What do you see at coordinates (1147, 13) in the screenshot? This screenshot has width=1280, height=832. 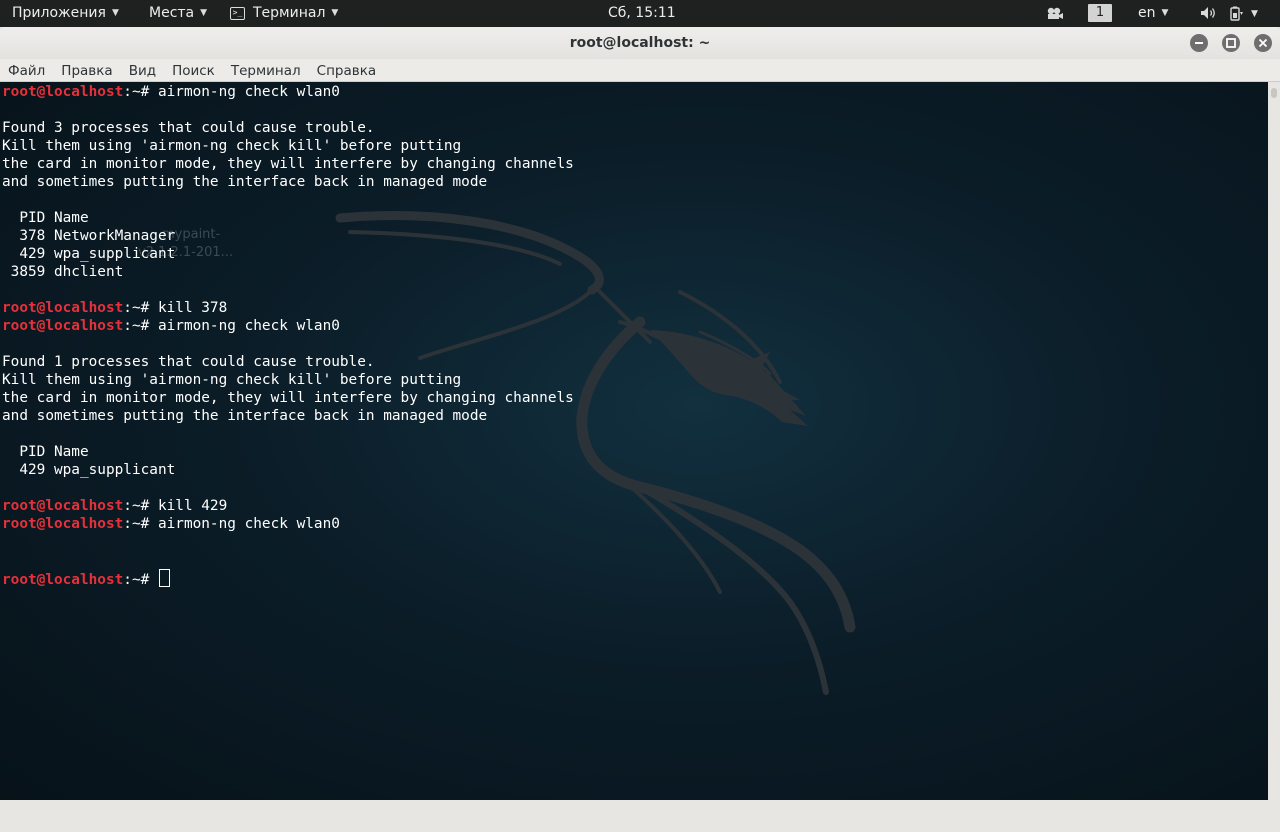 I see `keyboard-layout-label: en` at bounding box center [1147, 13].